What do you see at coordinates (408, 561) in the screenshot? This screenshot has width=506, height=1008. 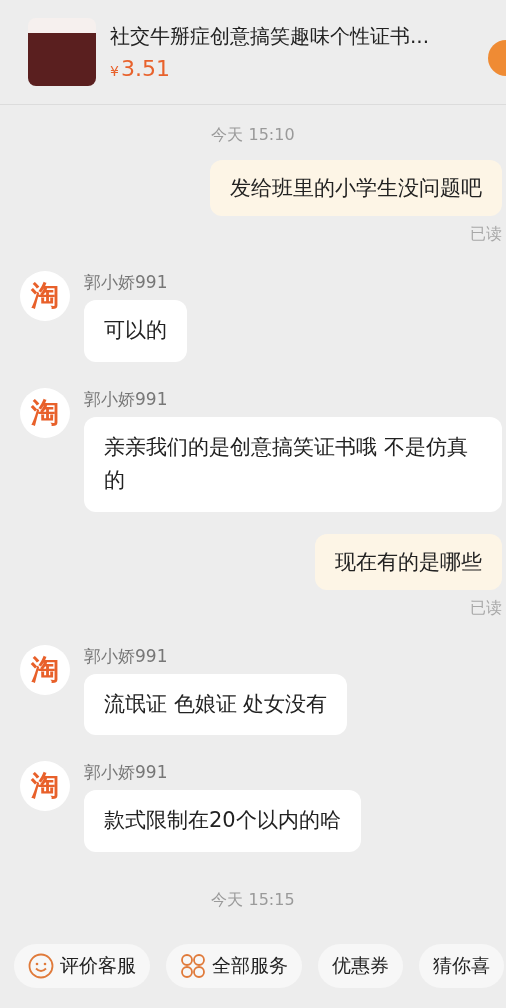 I see `sent-message-bubble: 现在有的是哪些` at bounding box center [408, 561].